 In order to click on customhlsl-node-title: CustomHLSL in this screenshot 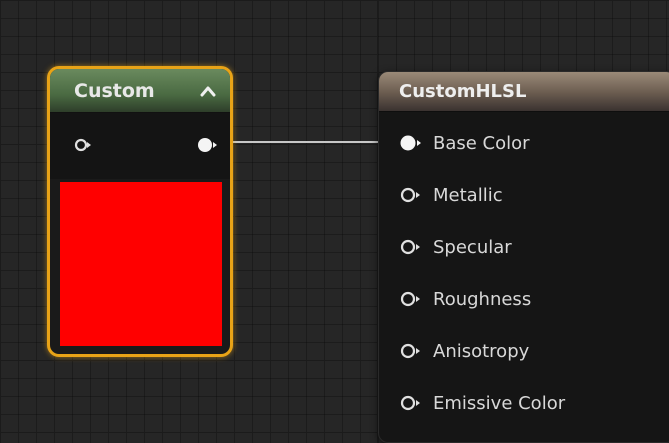, I will do `click(463, 91)`.